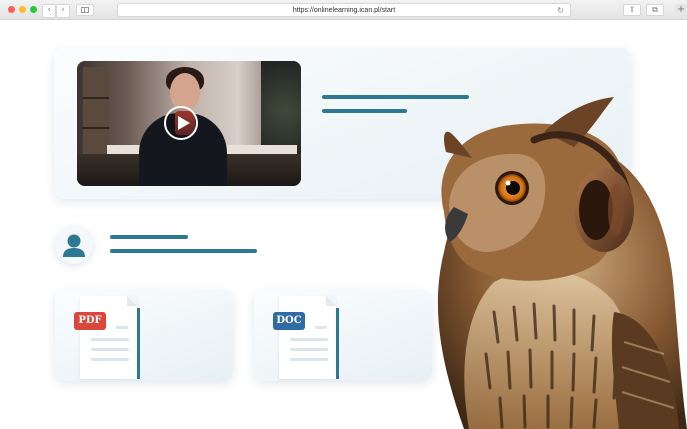 This screenshot has height=429, width=687. What do you see at coordinates (11, 9) in the screenshot?
I see `close-window-button` at bounding box center [11, 9].